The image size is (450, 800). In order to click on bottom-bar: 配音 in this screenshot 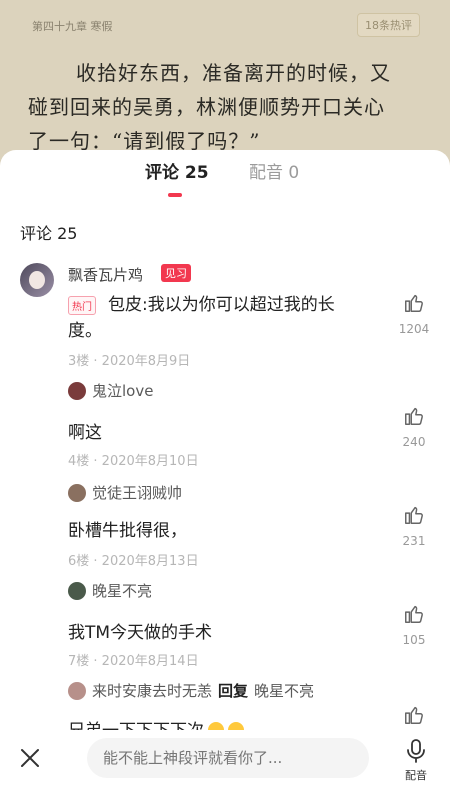, I will do `click(225, 765)`.